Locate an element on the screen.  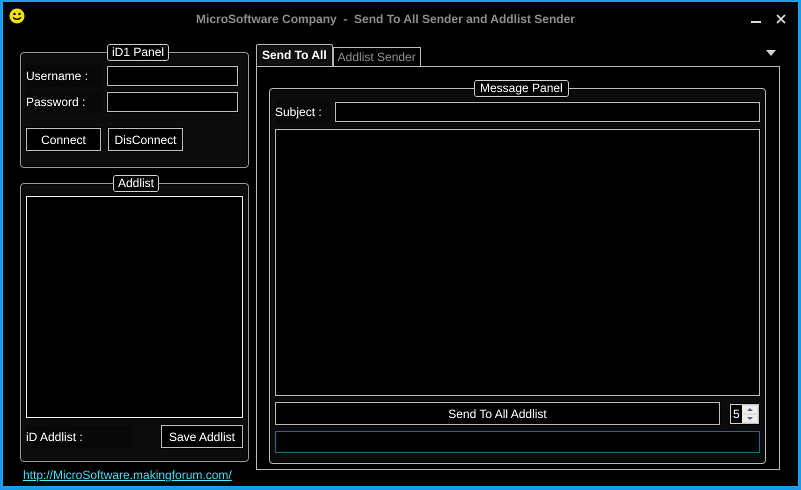
disconnect-button: DisConnect is located at coordinates (145, 139).